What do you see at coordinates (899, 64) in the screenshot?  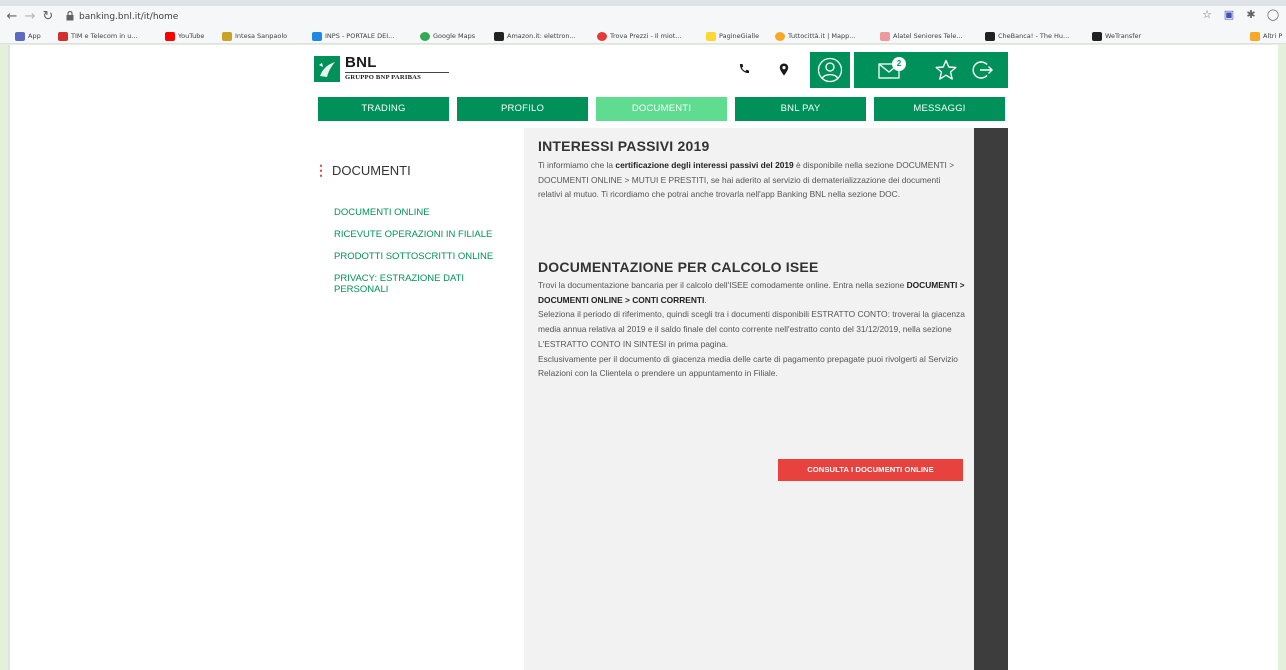 I see `unread-count-badge: 2` at bounding box center [899, 64].